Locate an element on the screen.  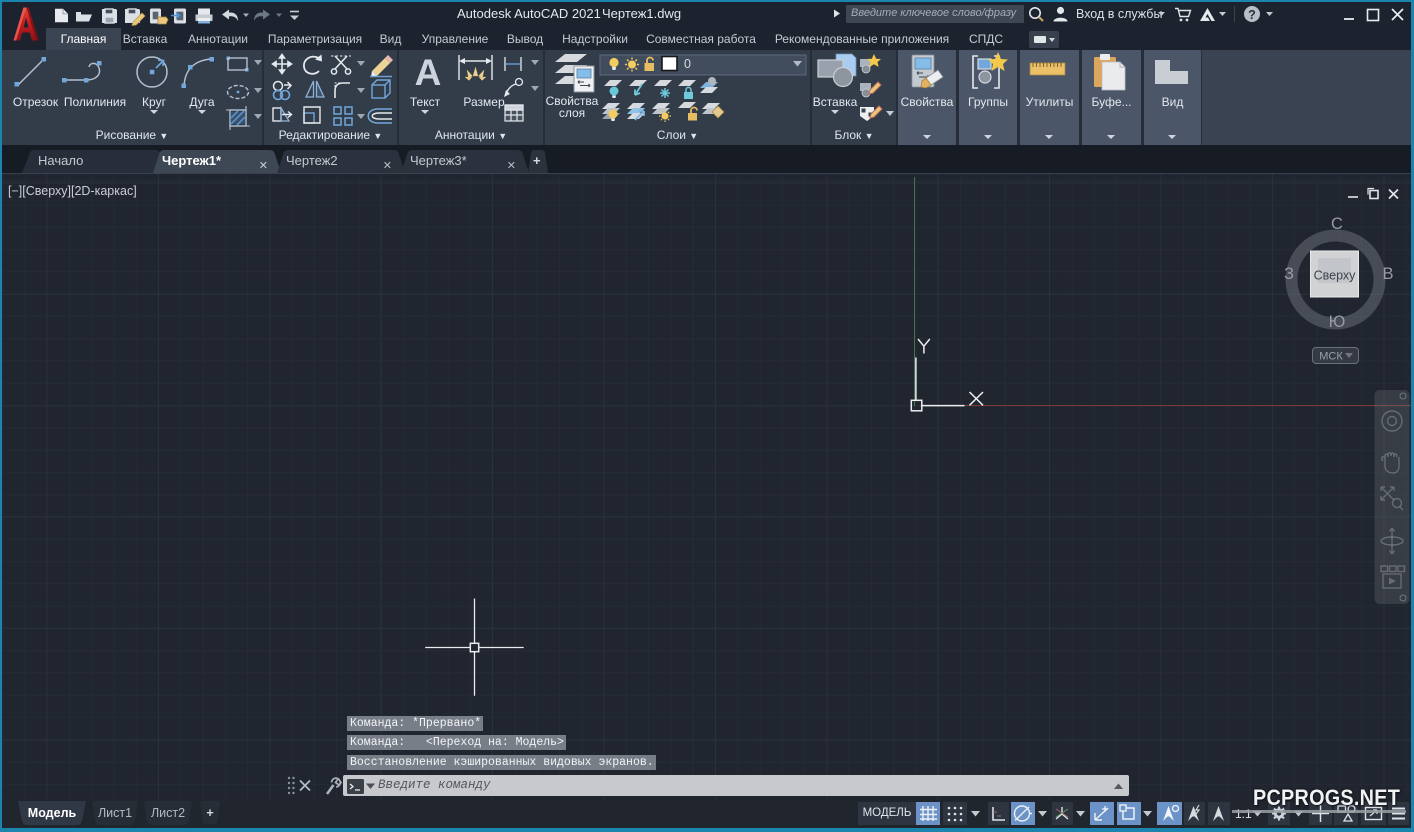
svg-text: МСК is located at coordinates (1331, 357).